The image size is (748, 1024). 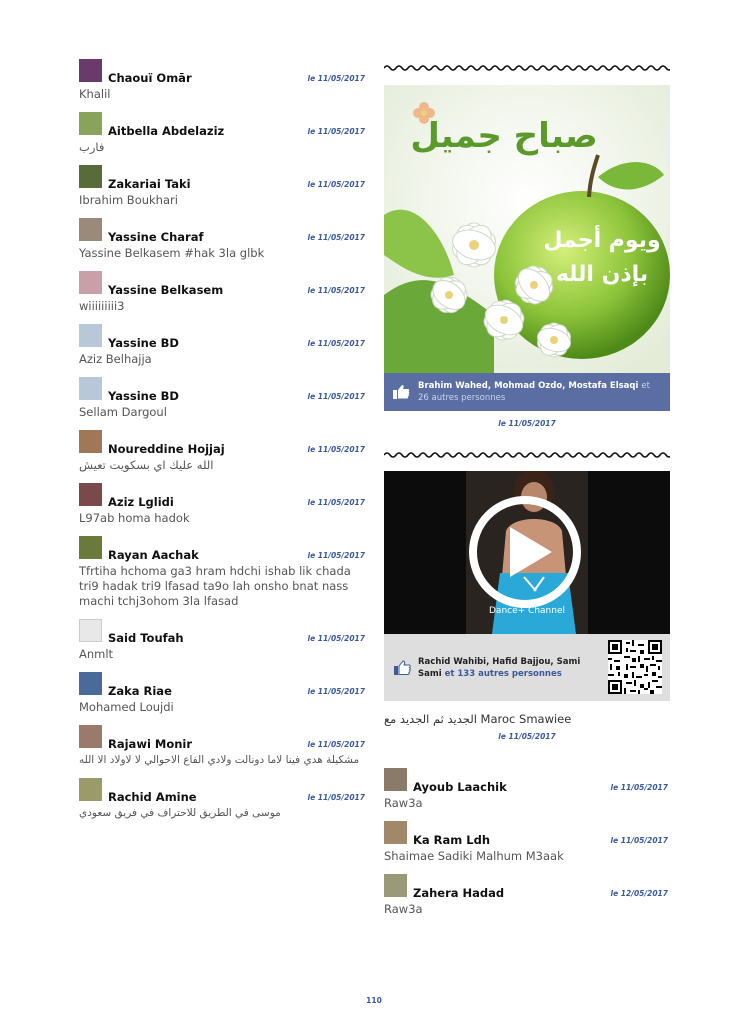 What do you see at coordinates (95, 94) in the screenshot?
I see `comment-text: Khalil` at bounding box center [95, 94].